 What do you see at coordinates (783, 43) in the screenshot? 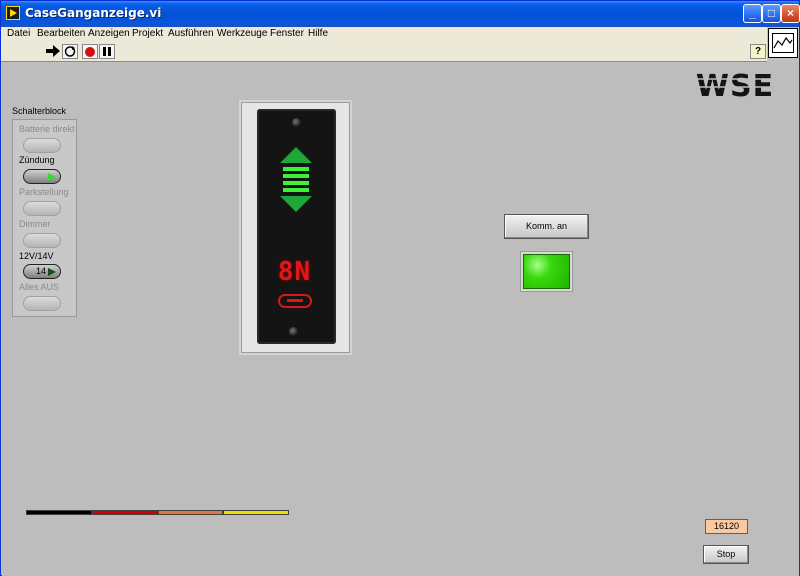
I see `vi-connector-icon` at bounding box center [783, 43].